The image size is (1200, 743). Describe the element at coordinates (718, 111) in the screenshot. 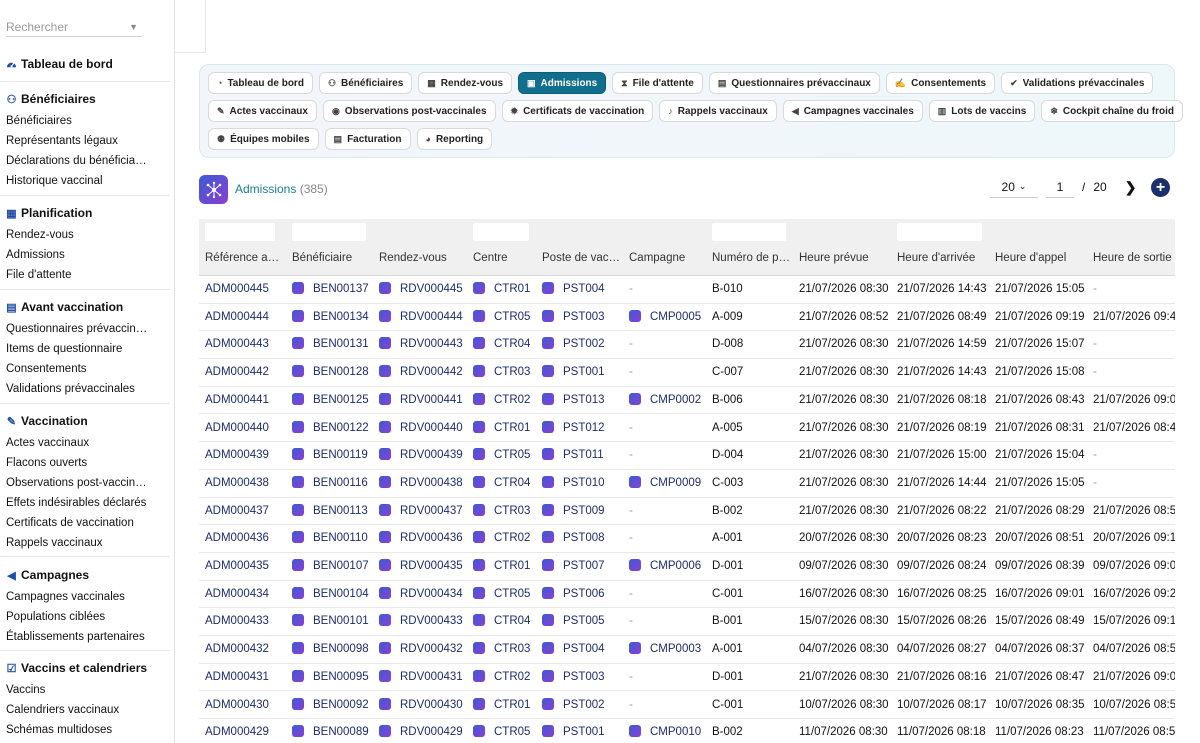

I see `nav-tab-rappels-vaccinaux: ♪ Rappels vaccinaux` at that location.